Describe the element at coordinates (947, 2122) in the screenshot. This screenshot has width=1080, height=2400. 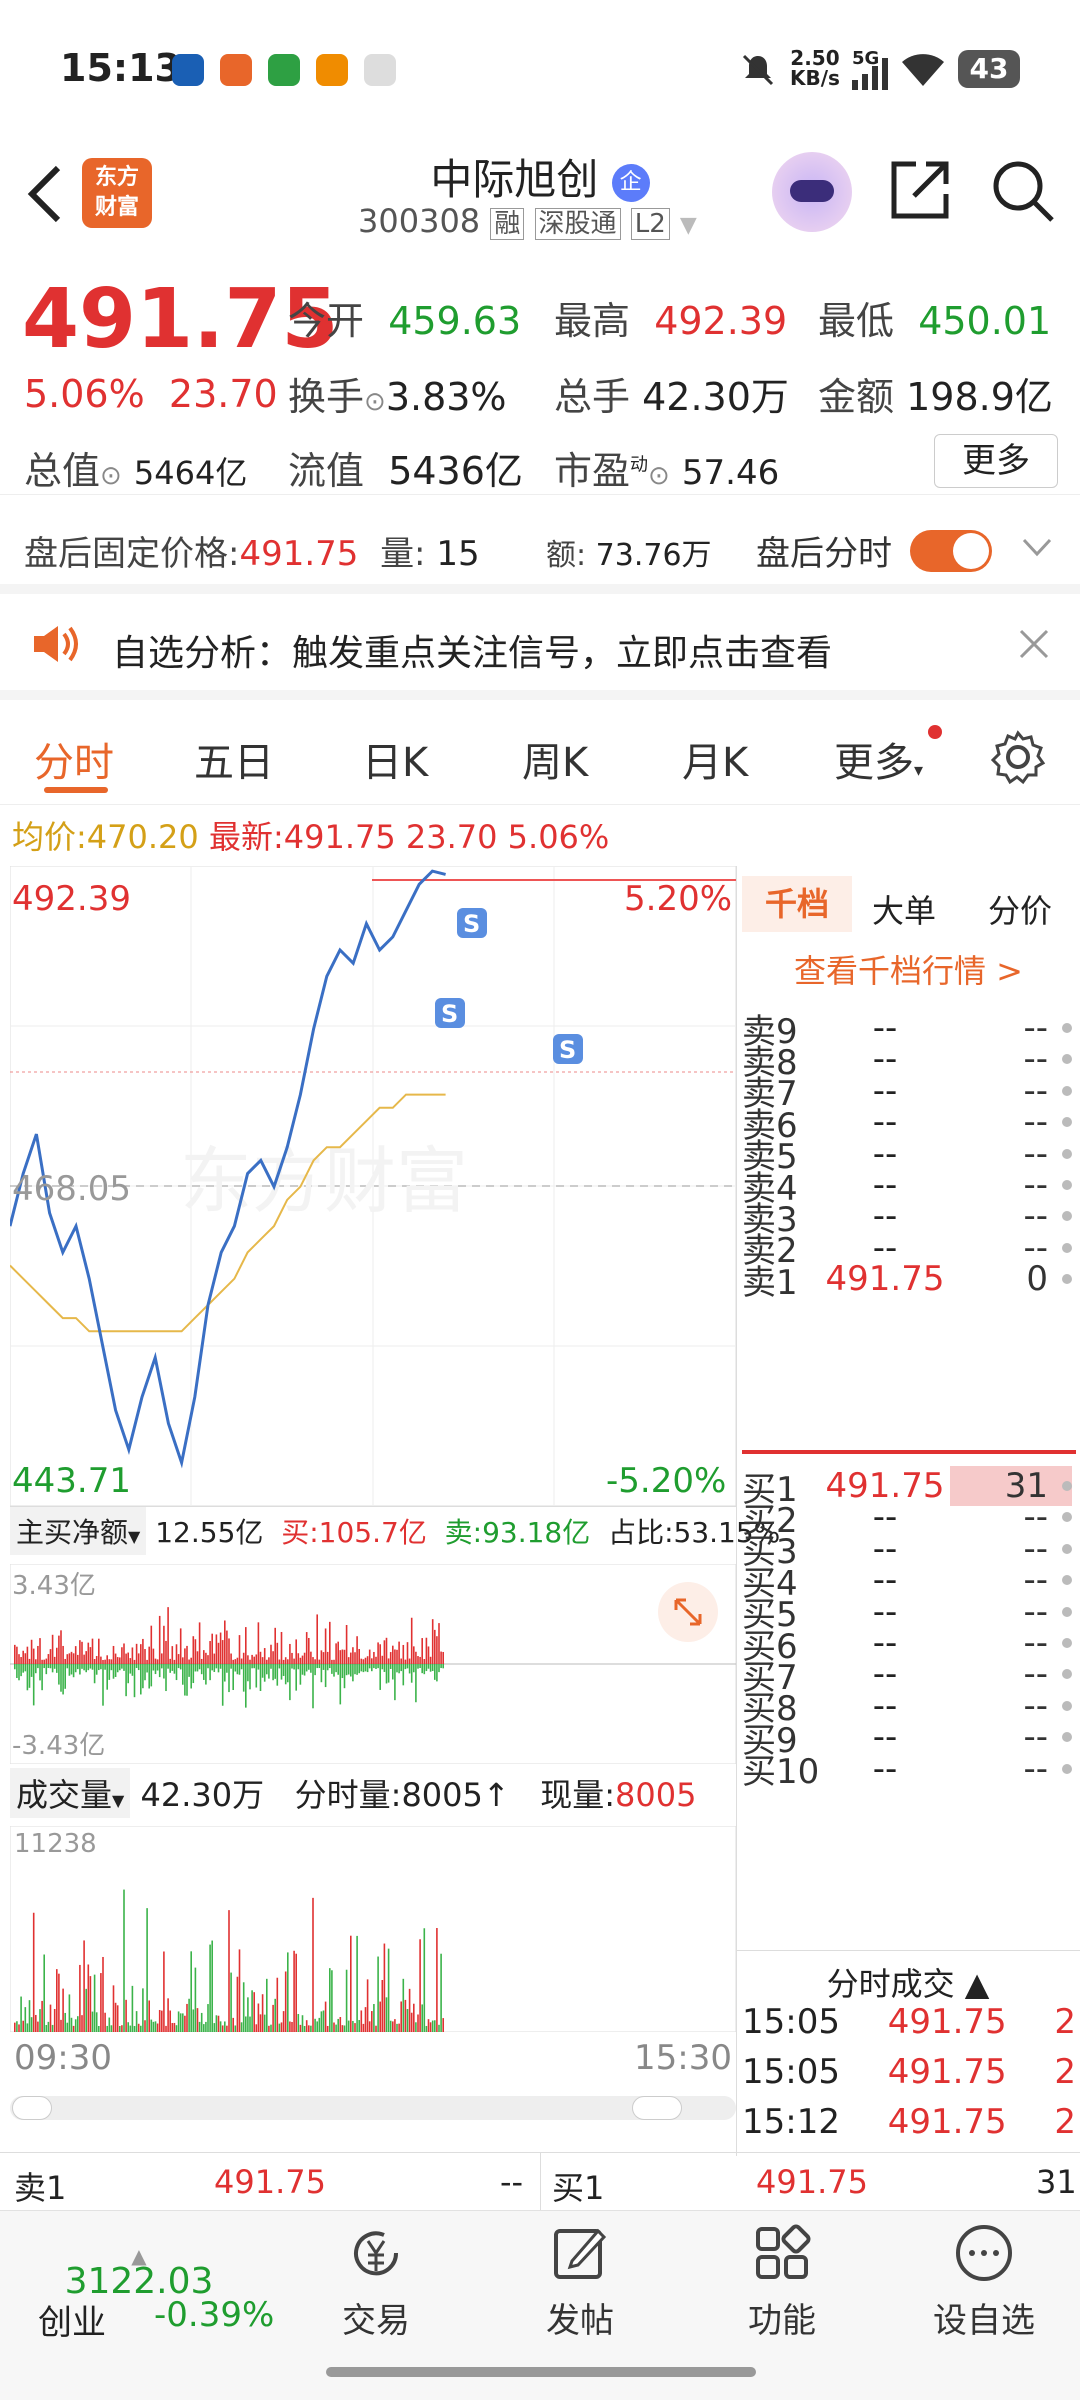
I see `trade-price: 491.75` at that location.